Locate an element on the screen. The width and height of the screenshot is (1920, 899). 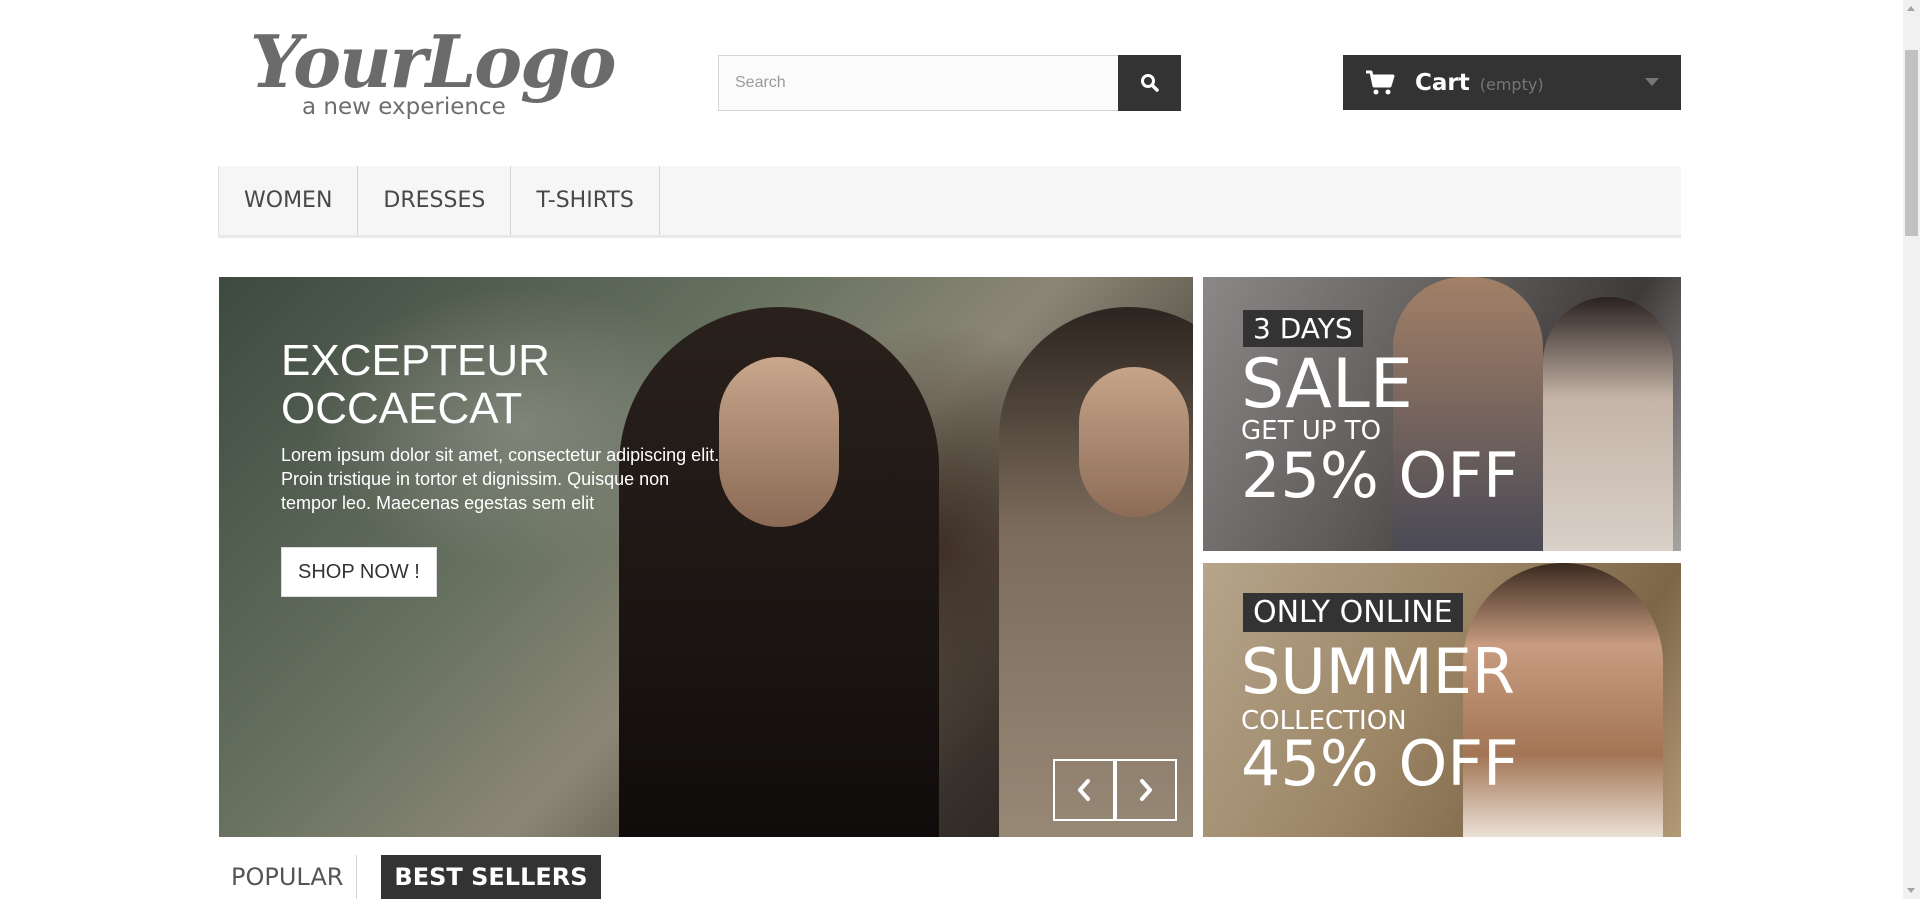
menu-item-dresses: DRESSES is located at coordinates (435, 200).